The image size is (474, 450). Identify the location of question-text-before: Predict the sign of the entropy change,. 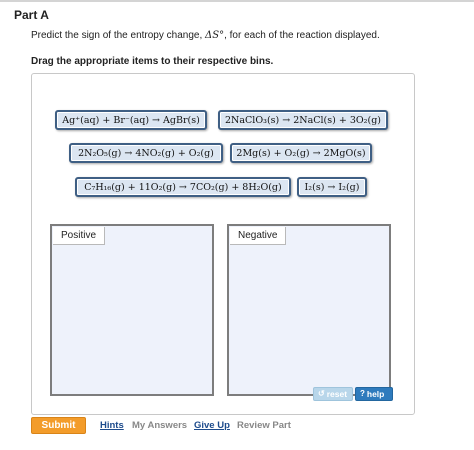
(118, 35).